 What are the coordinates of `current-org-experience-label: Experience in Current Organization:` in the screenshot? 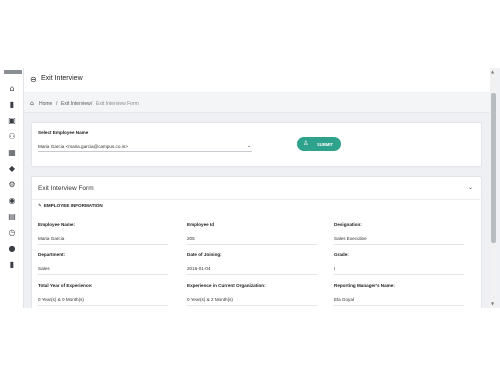 It's located at (226, 285).